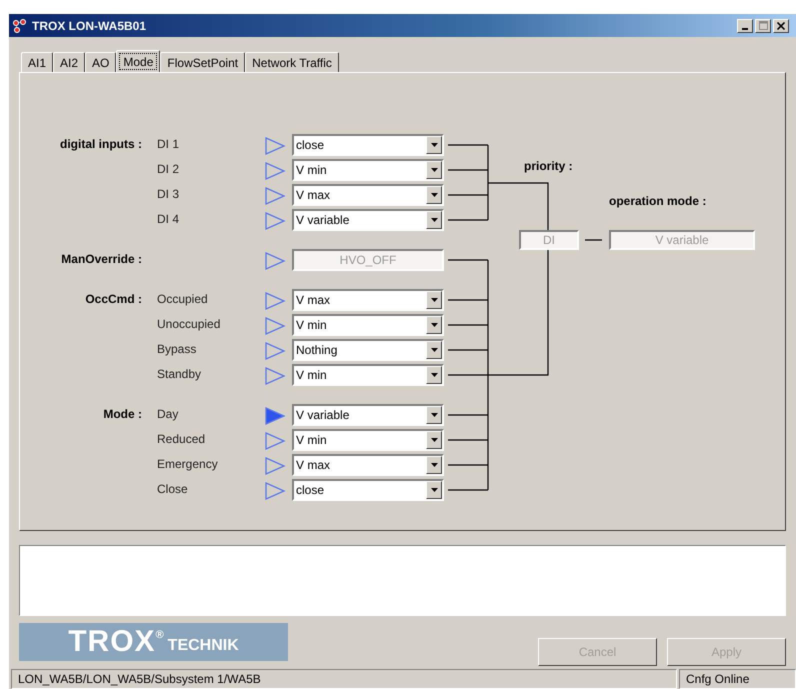 The height and width of the screenshot is (689, 796). I want to click on input-label: Standby, so click(179, 374).